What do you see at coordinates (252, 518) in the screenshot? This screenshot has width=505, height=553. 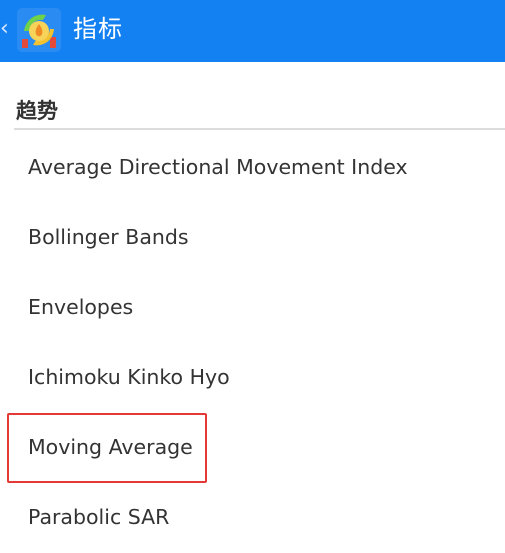 I see `list-item-parabolic-sar: Parabolic SAR` at bounding box center [252, 518].